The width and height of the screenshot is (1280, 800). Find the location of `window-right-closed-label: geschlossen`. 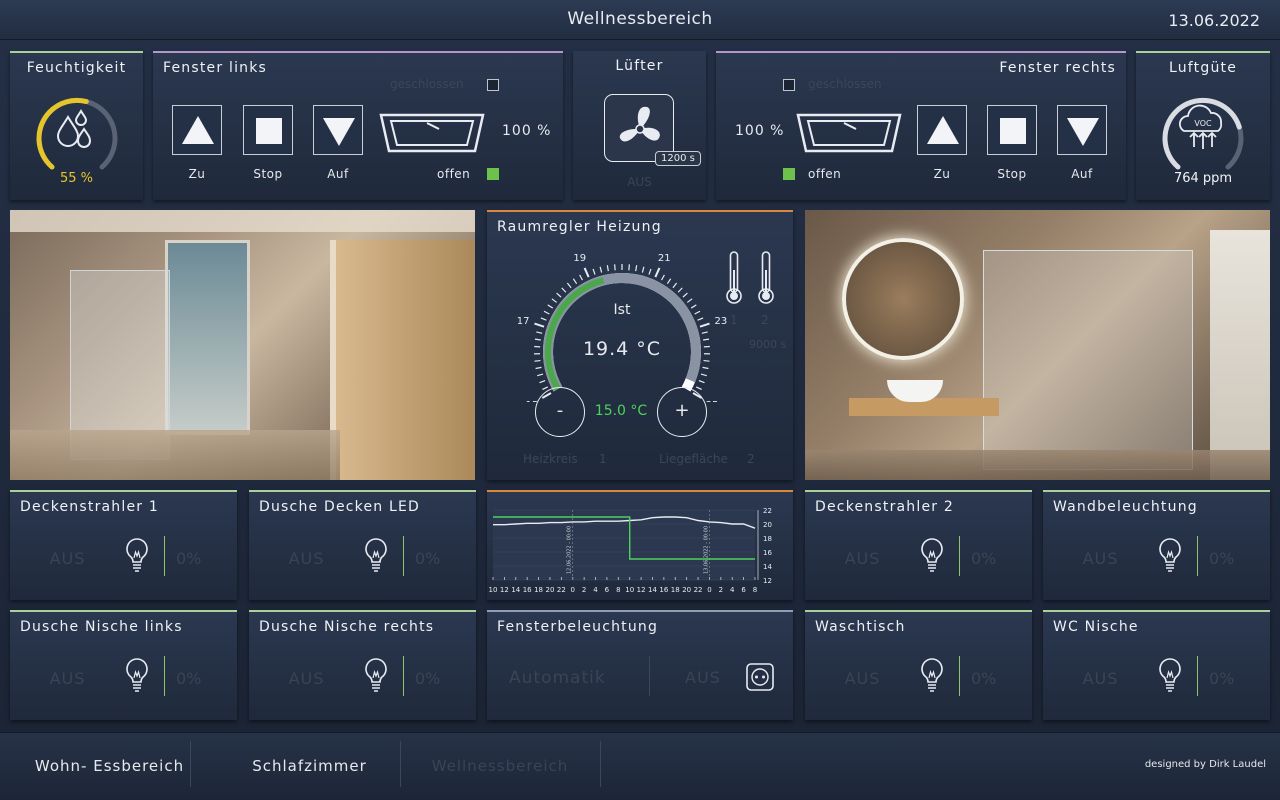

window-right-closed-label: geschlossen is located at coordinates (845, 84).